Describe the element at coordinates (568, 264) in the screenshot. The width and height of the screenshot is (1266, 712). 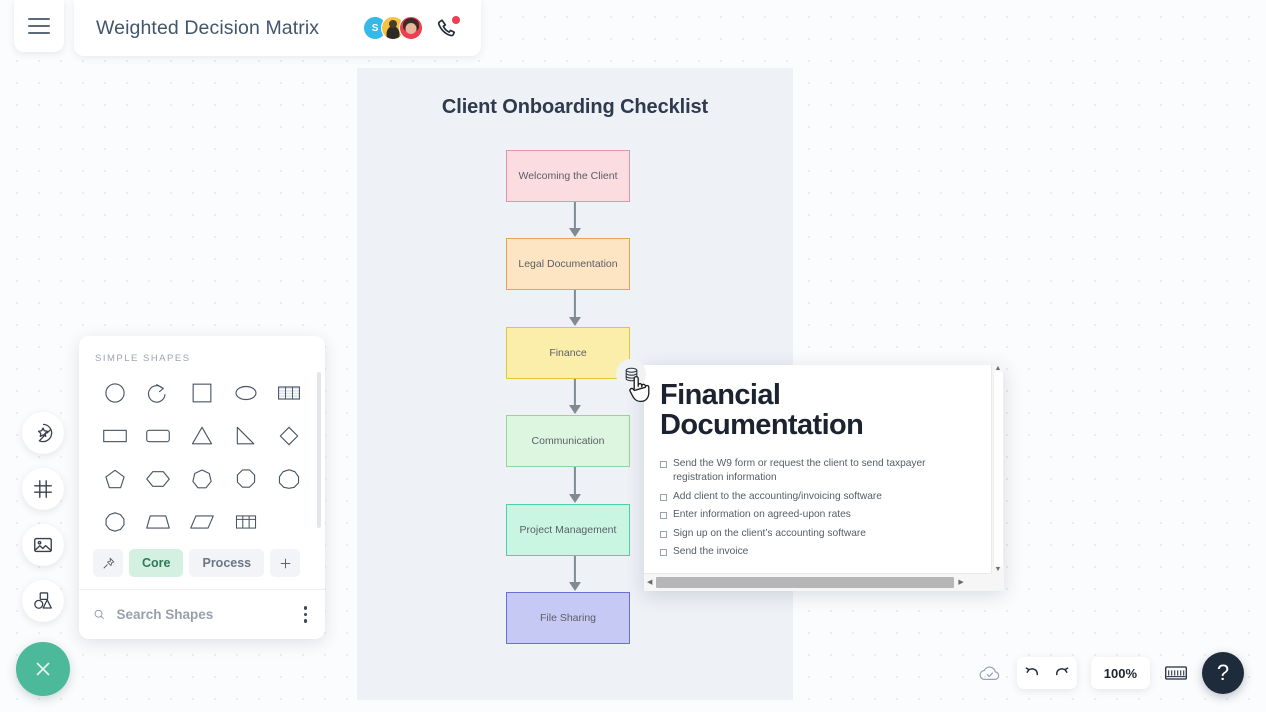
I see `flow-node: Legal Documentation` at that location.